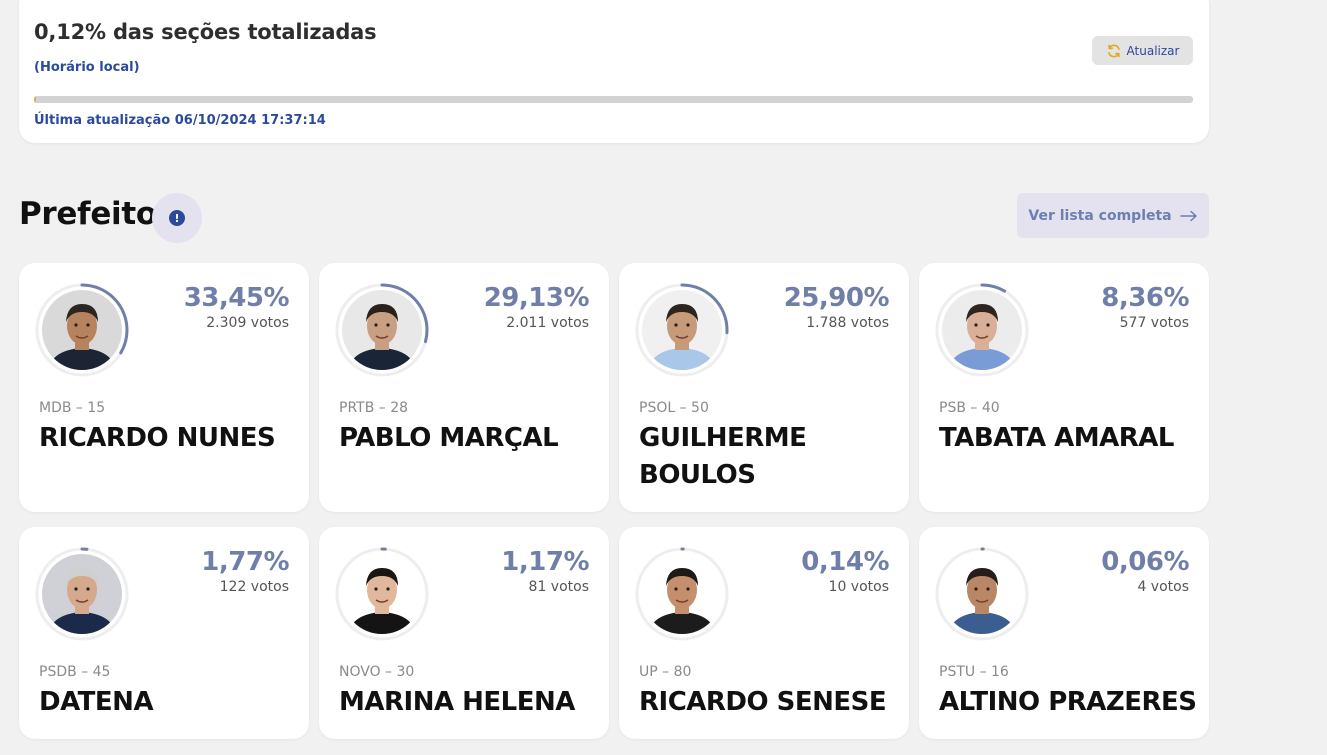  I want to click on vote-count: 2.011 votos, so click(547, 323).